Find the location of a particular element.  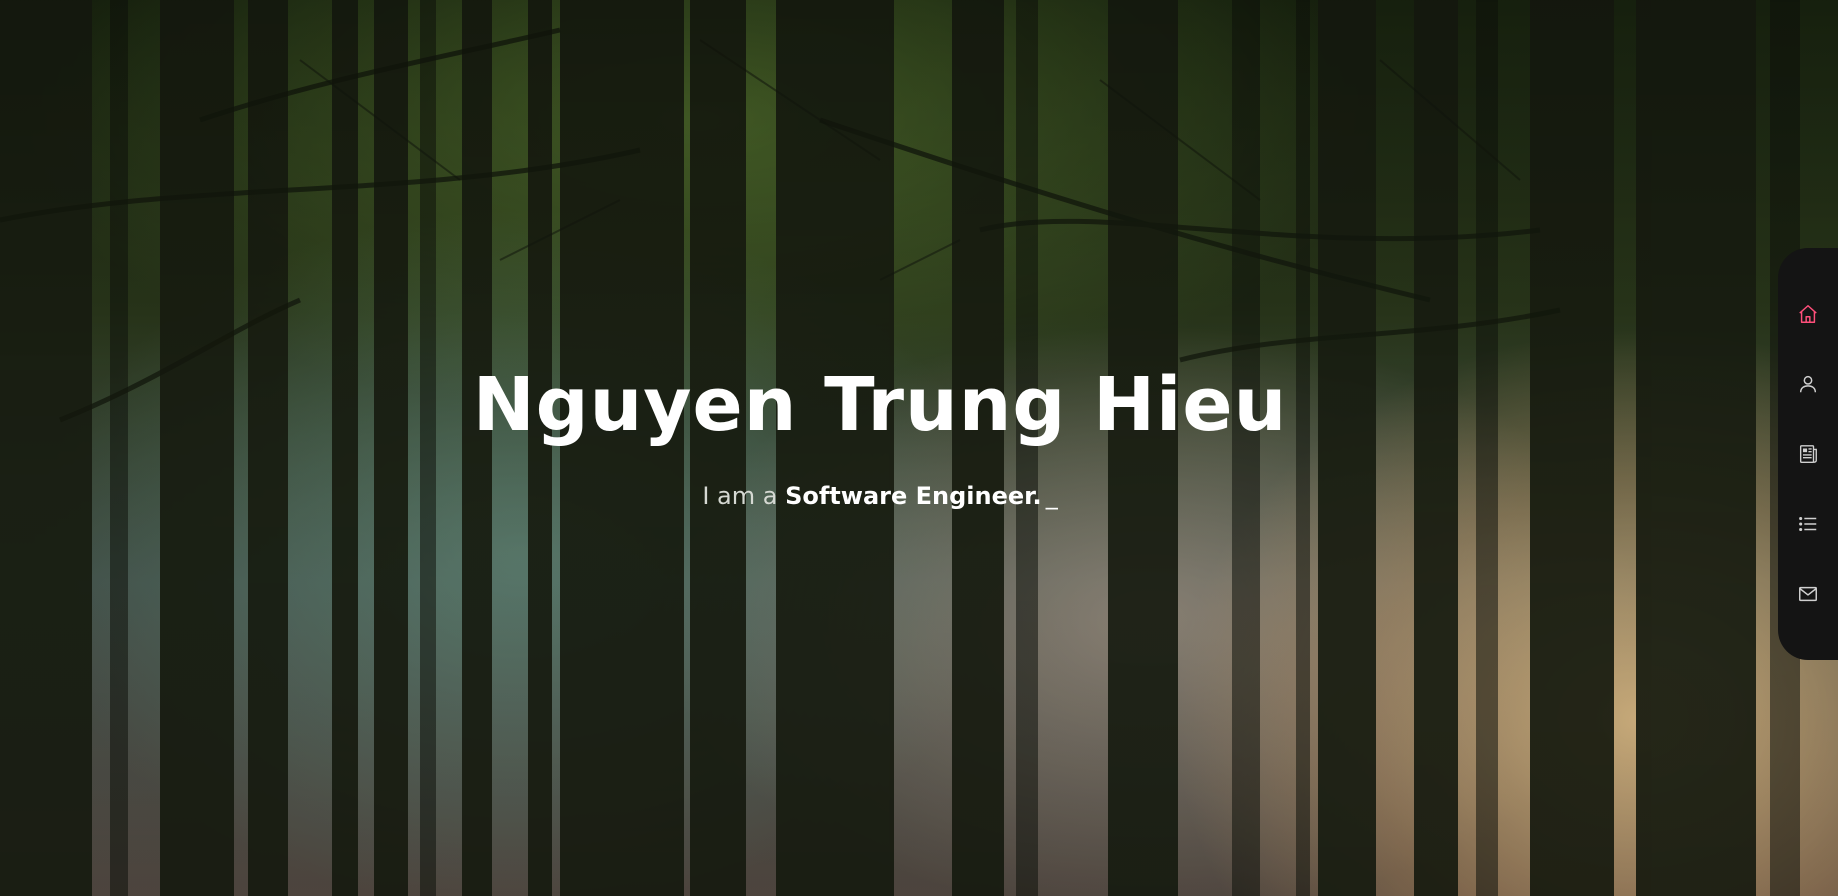

home-icon is located at coordinates (1808, 314).